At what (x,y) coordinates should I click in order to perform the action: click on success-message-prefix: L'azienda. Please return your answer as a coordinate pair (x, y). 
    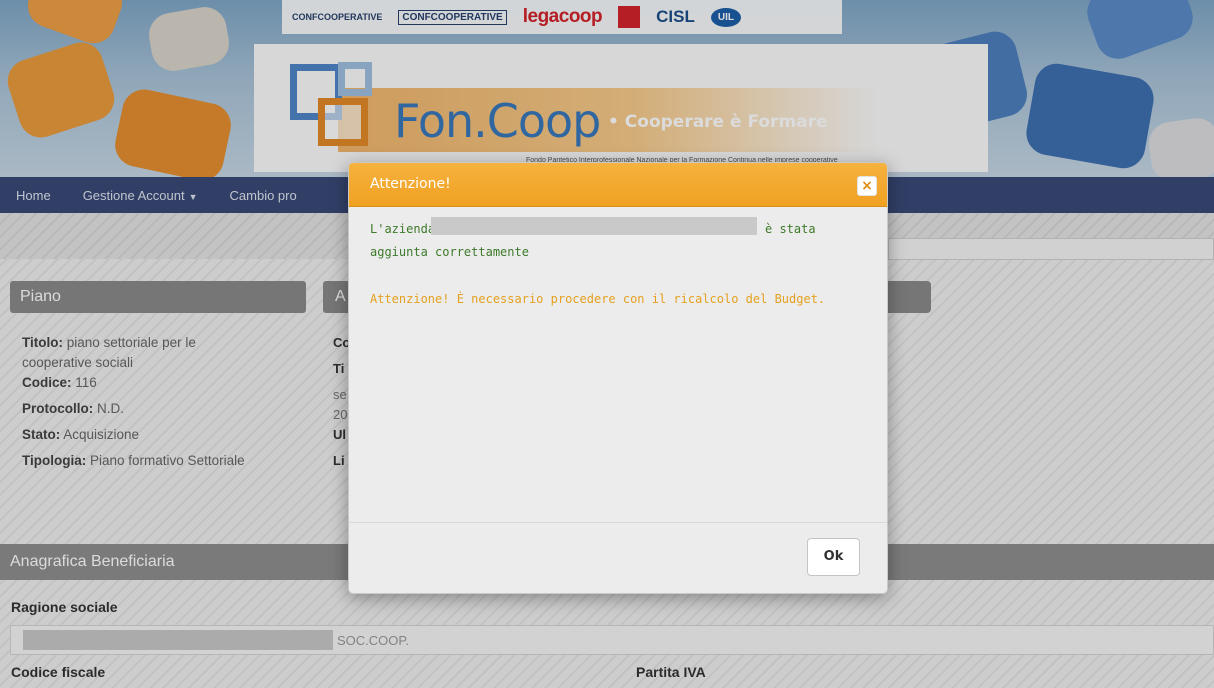
    Looking at the image, I should click on (403, 229).